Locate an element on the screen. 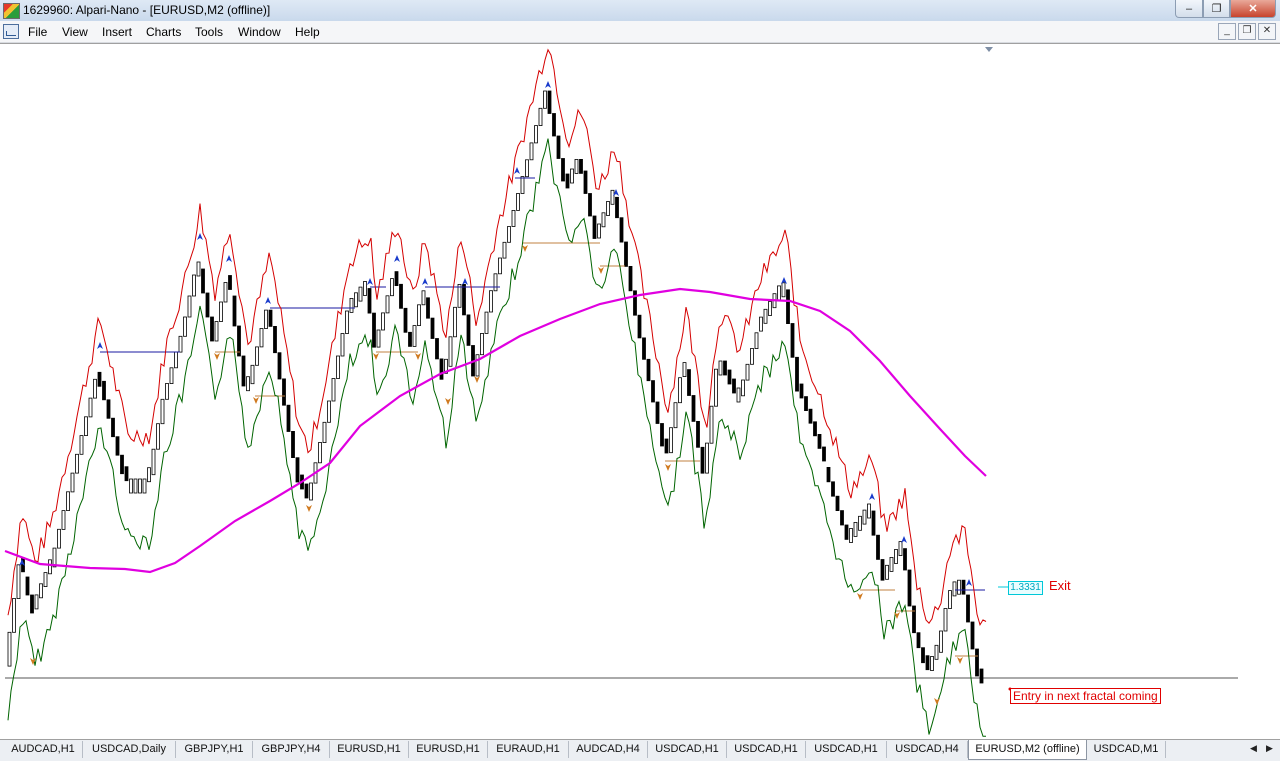 The width and height of the screenshot is (1280, 761). minimize-button: – is located at coordinates (1189, 9).